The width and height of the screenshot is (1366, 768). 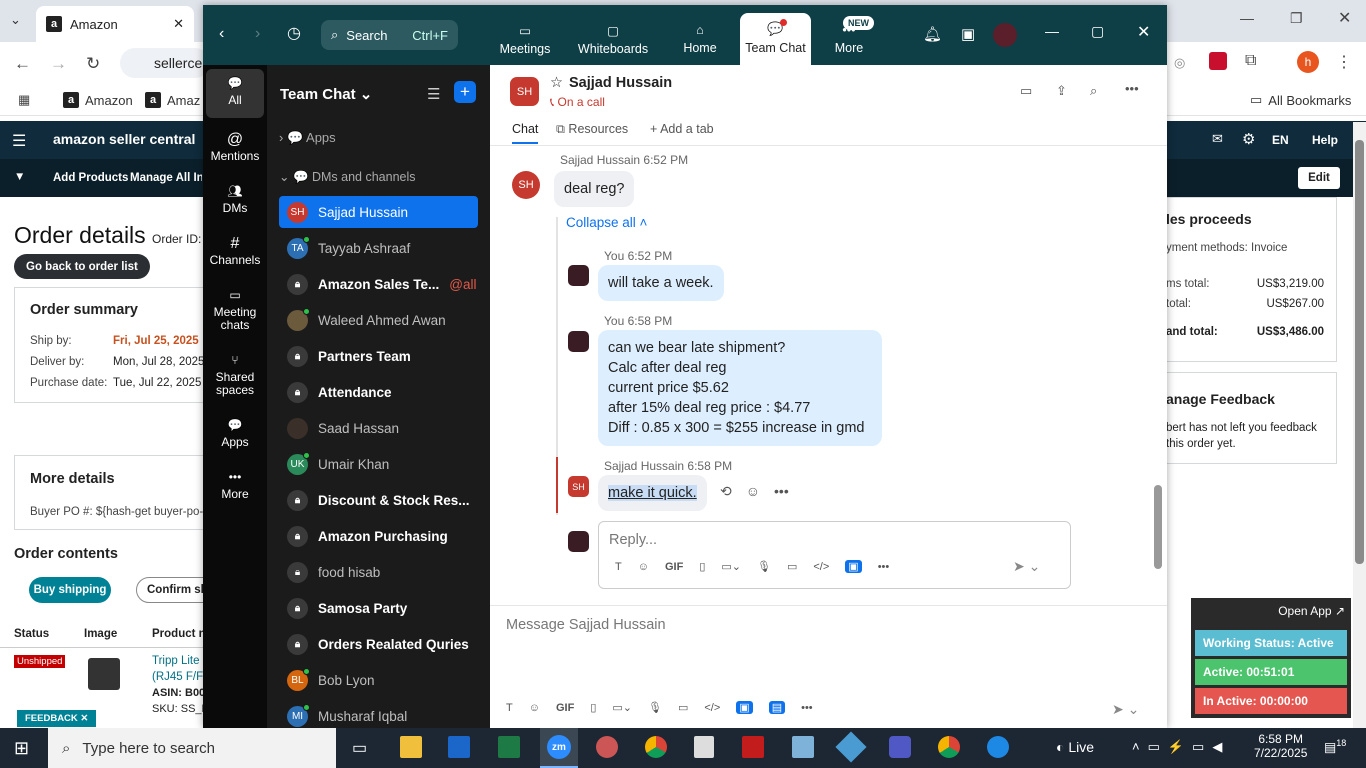 I want to click on profile-avatar: h, so click(x=1308, y=62).